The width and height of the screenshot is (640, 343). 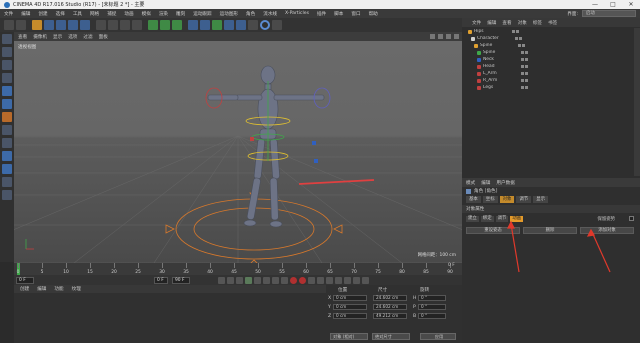 I want to click on menu-item-11: 运动跟踪, so click(x=202, y=14).